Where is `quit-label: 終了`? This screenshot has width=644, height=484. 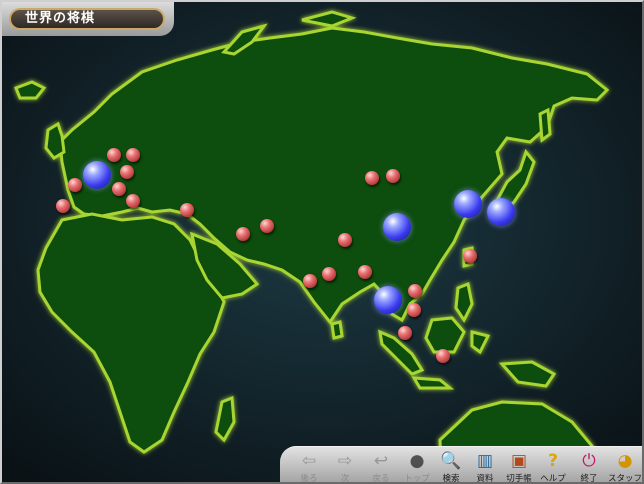 quit-label: 終了 is located at coordinates (589, 479).